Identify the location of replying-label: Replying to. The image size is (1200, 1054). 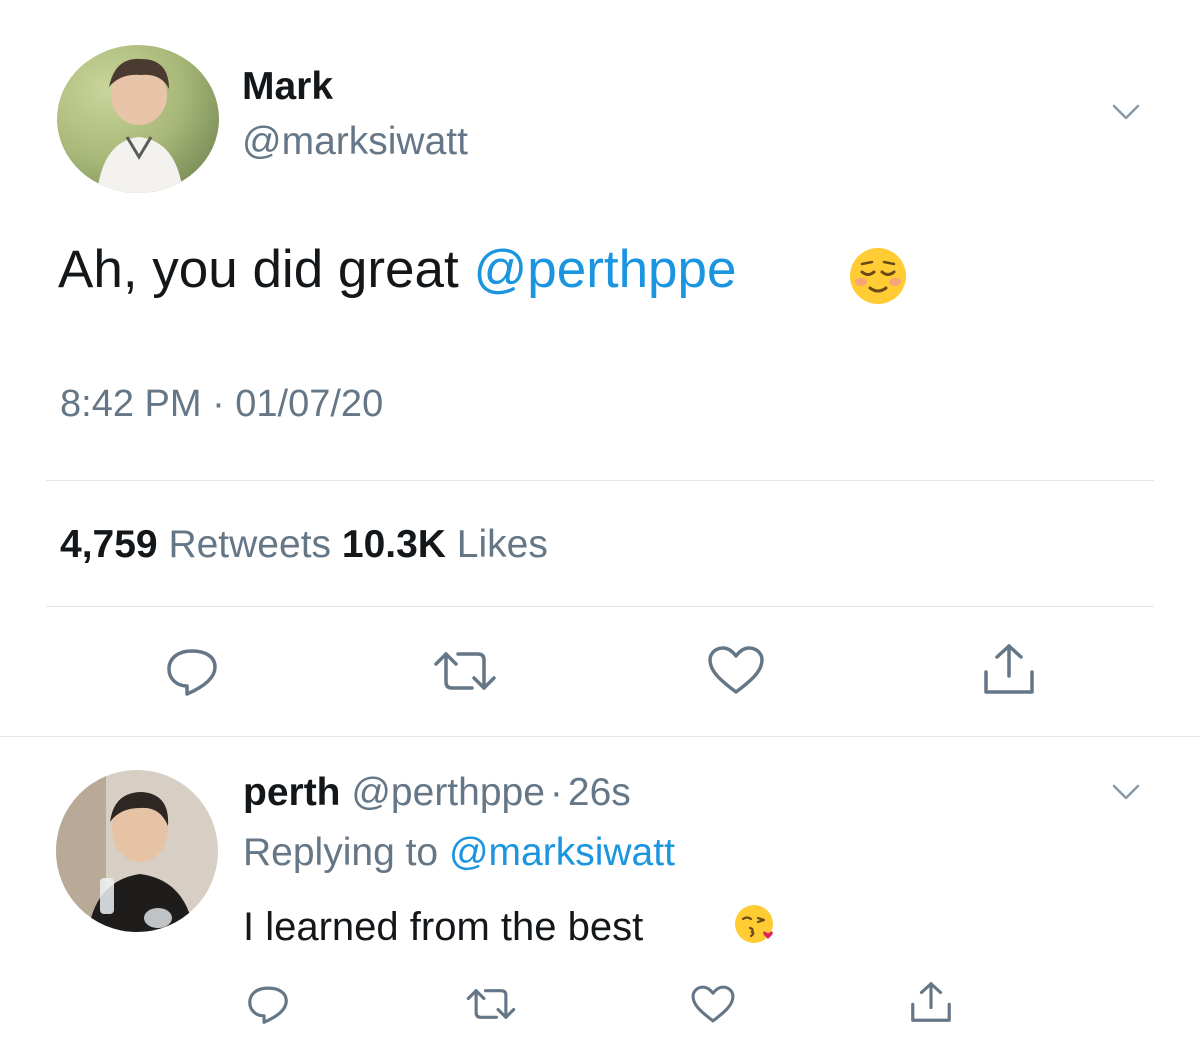
(346, 852).